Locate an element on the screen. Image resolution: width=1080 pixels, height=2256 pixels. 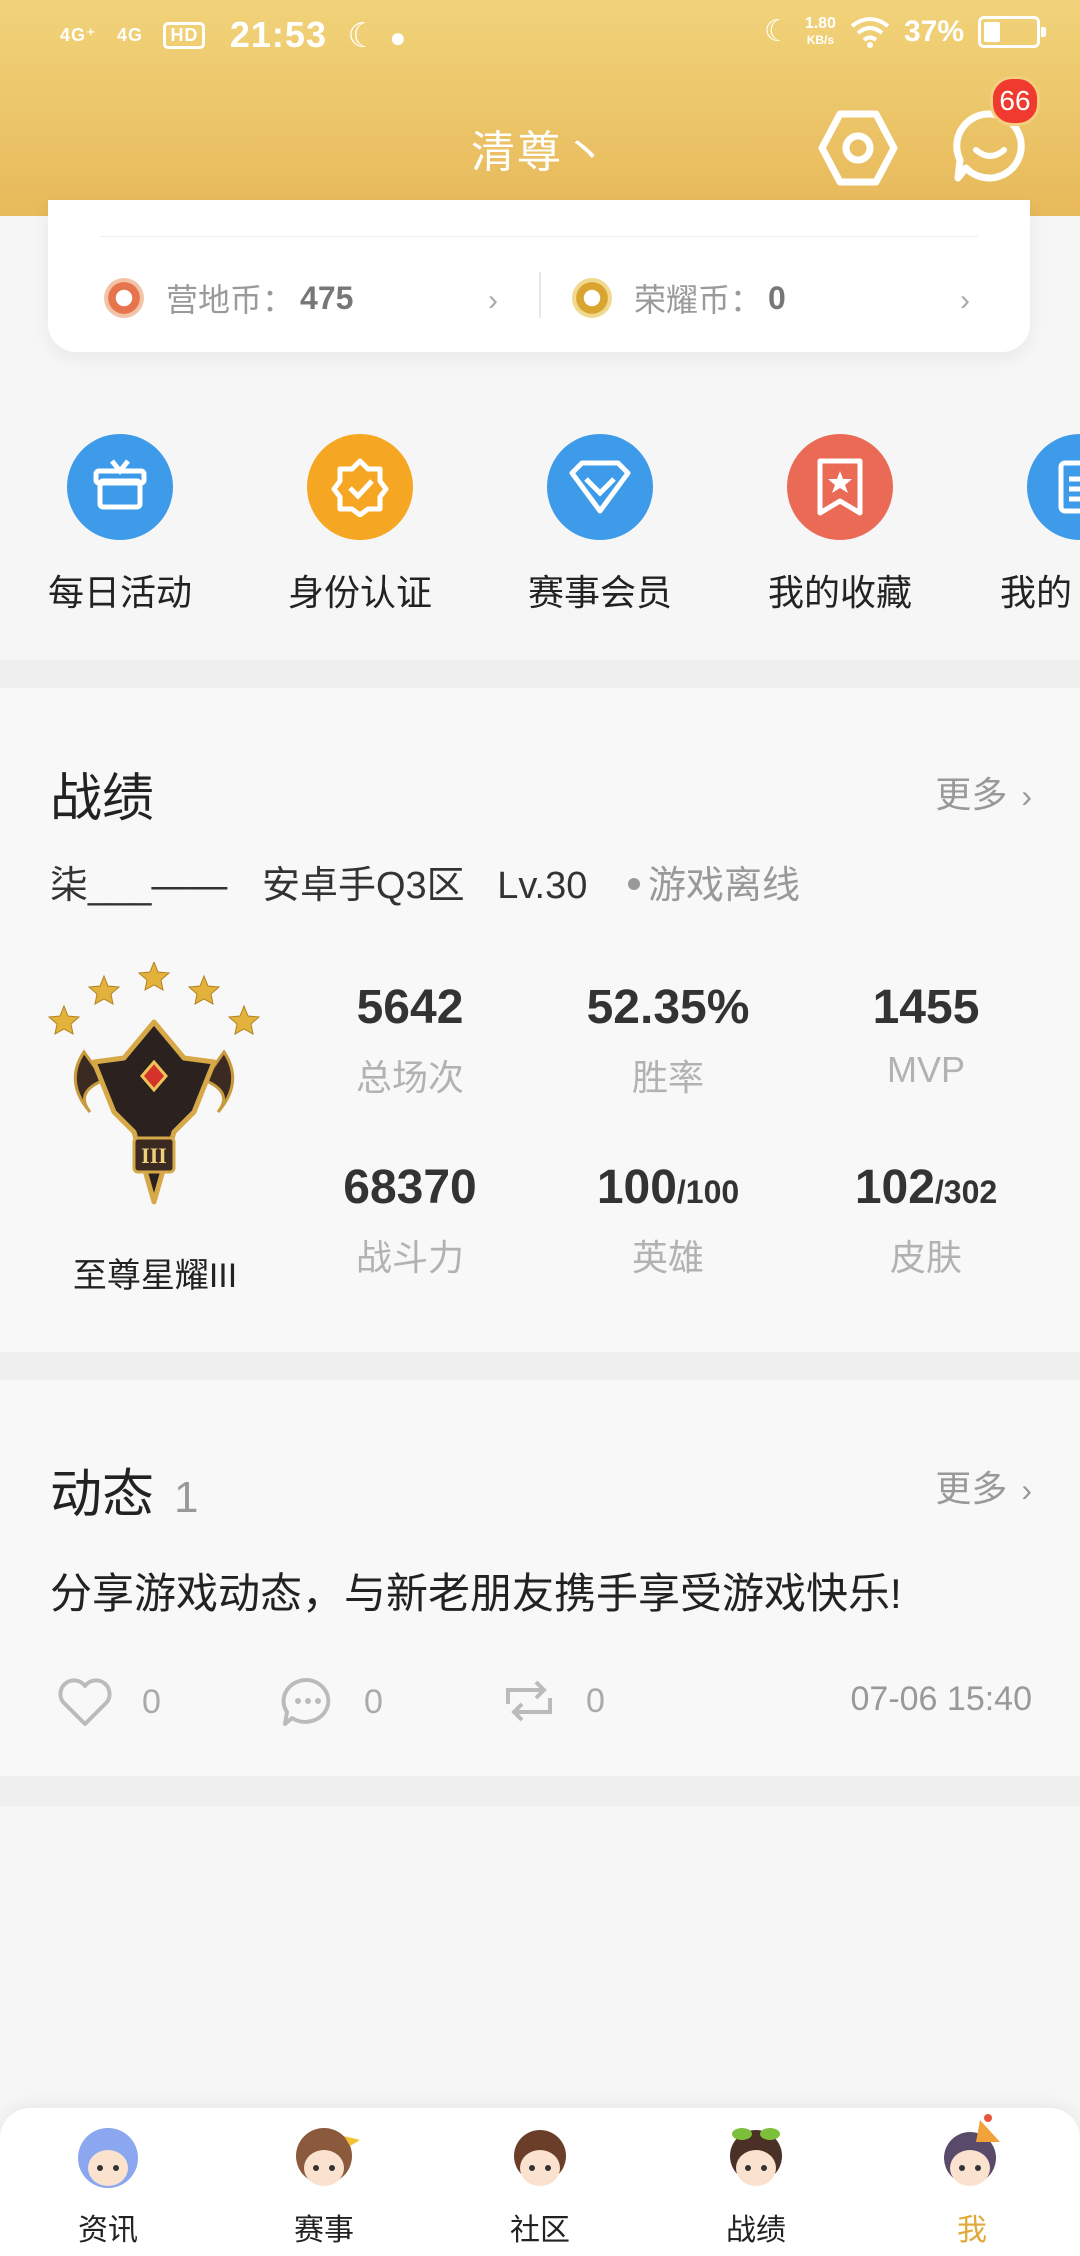
status-right: ☾ 1.80 KB/s 37% is located at coordinates (904, 31).